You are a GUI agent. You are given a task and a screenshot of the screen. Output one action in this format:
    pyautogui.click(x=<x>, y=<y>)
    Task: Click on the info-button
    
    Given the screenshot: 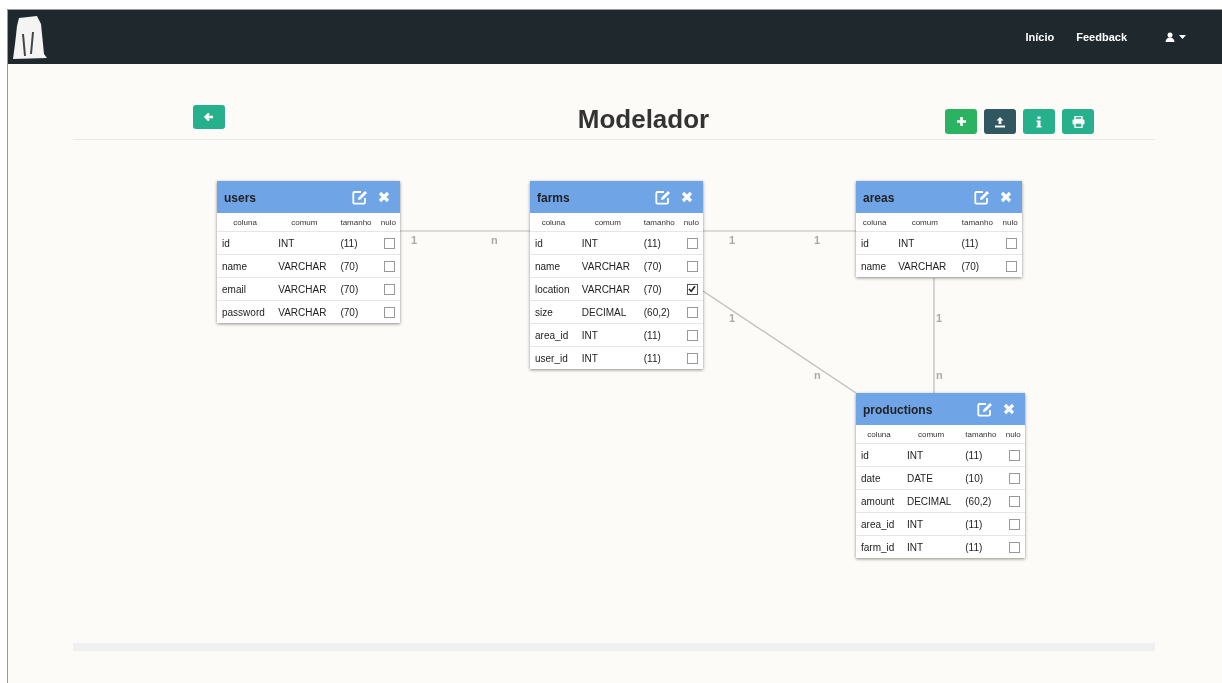 What is the action you would take?
    pyautogui.click(x=1039, y=121)
    